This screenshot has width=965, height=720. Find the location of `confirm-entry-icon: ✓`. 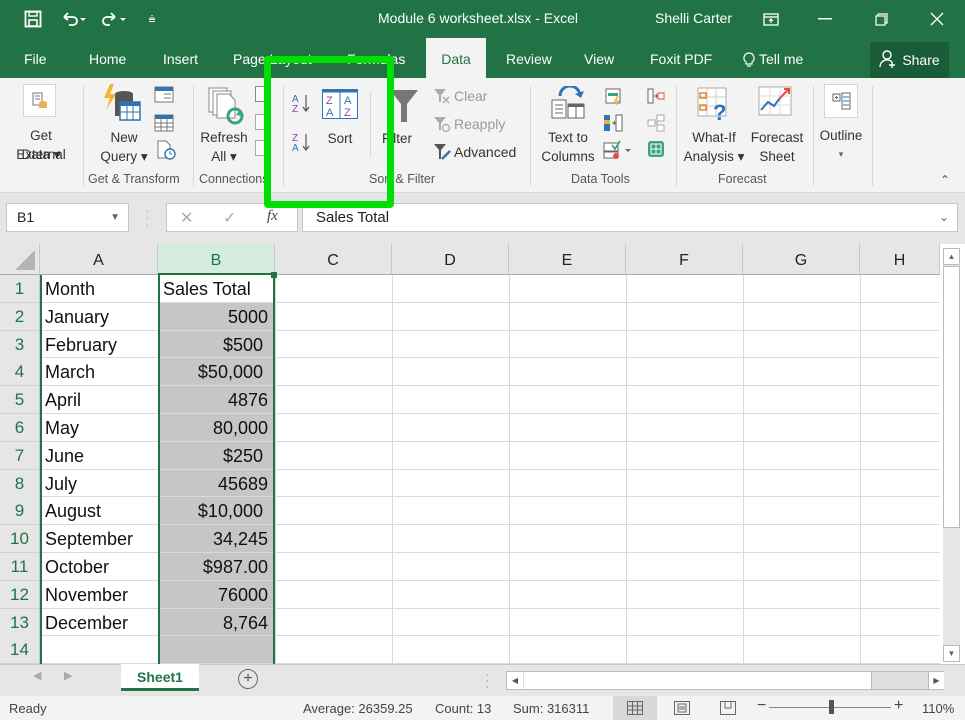

confirm-entry-icon: ✓ is located at coordinates (229, 218).